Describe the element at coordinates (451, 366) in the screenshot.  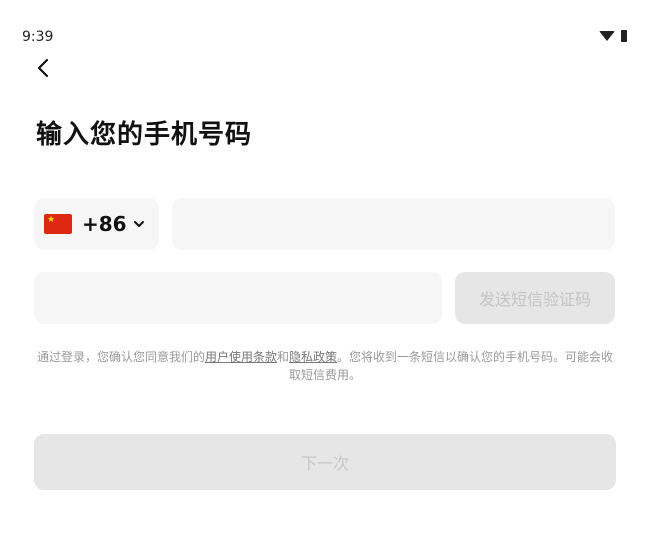
I see `terms-suffix: 。您将收到一条短信以确认您的手机号码。可能会收取短信费用。` at that location.